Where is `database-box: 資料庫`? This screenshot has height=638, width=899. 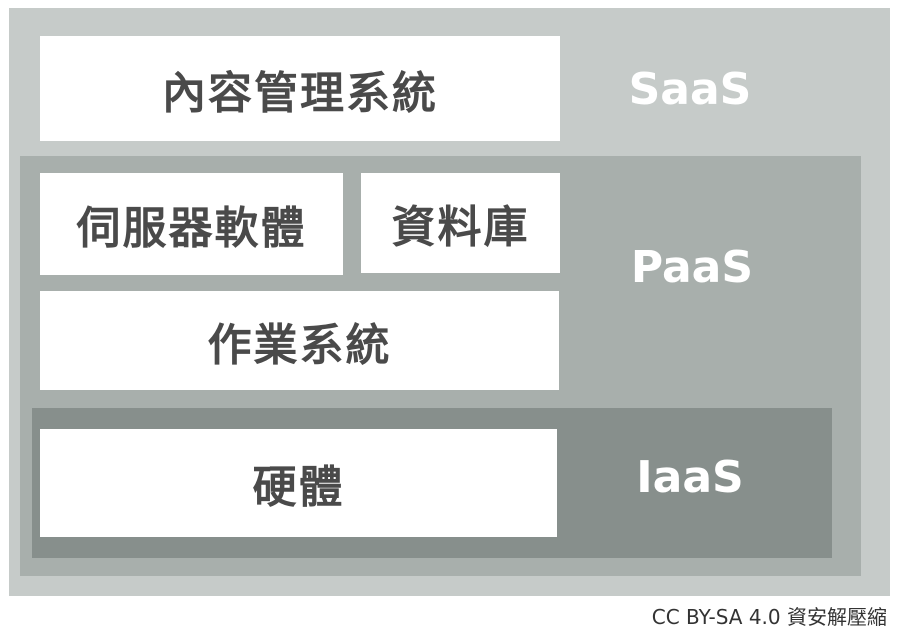
database-box: 資料庫 is located at coordinates (460, 223).